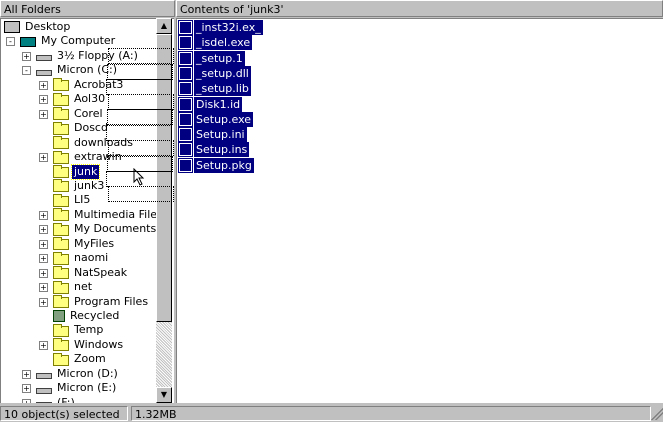 The image size is (663, 422). Describe the element at coordinates (224, 165) in the screenshot. I see `file-name: Setup.pkg` at that location.